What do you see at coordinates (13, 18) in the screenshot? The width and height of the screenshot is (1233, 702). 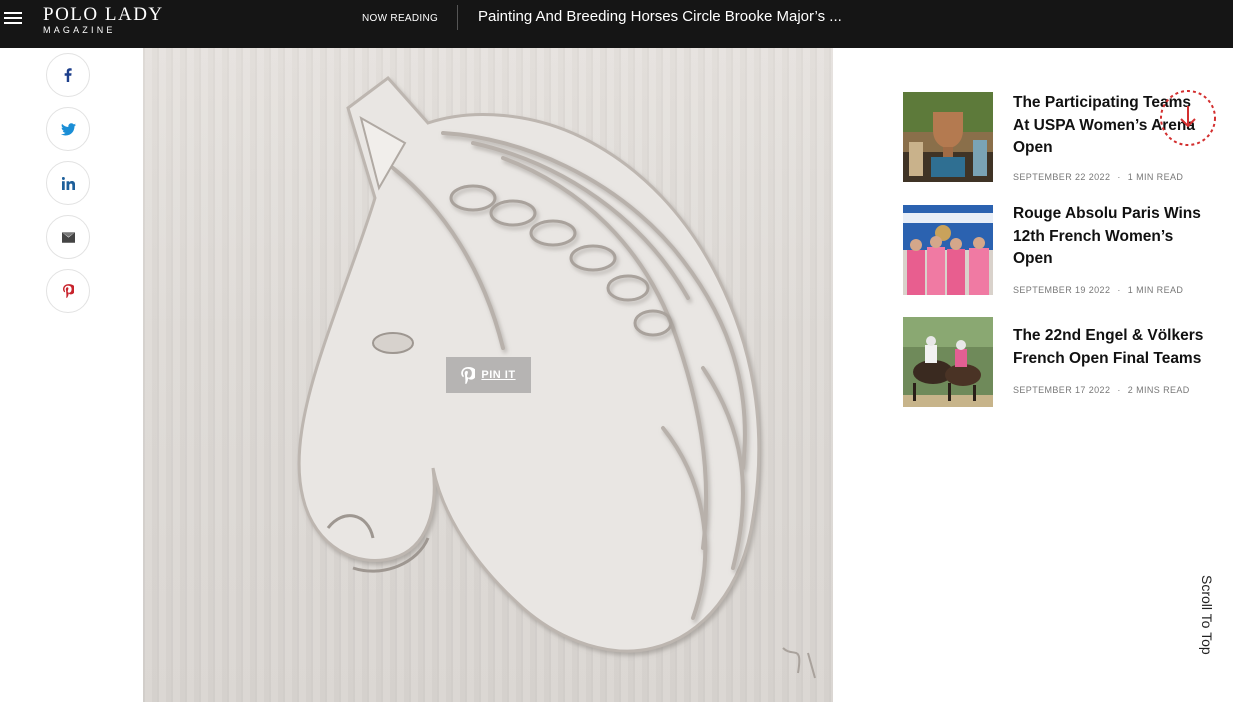 I see `hamburger-menu-icon` at bounding box center [13, 18].